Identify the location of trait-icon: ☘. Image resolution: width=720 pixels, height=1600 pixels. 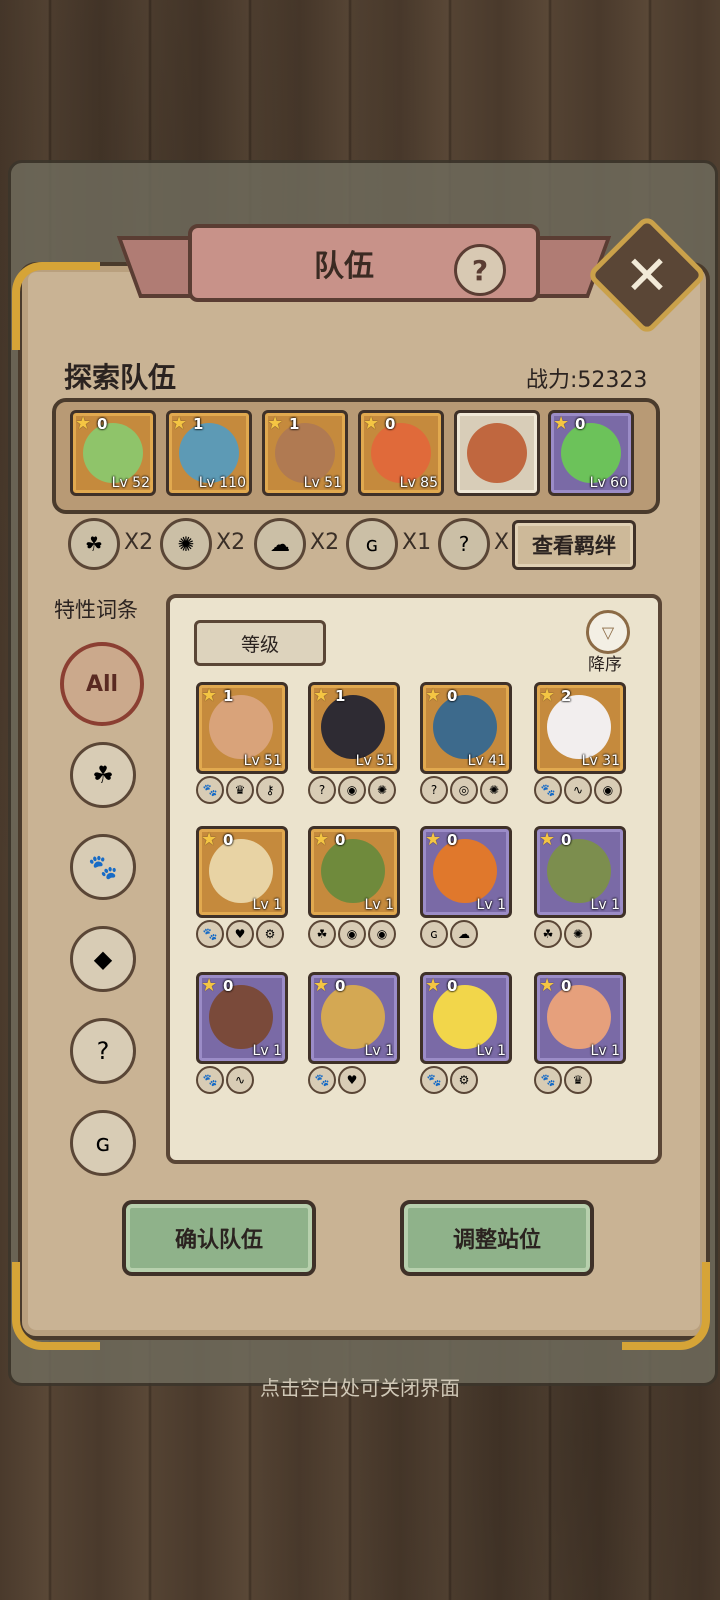
(548, 934).